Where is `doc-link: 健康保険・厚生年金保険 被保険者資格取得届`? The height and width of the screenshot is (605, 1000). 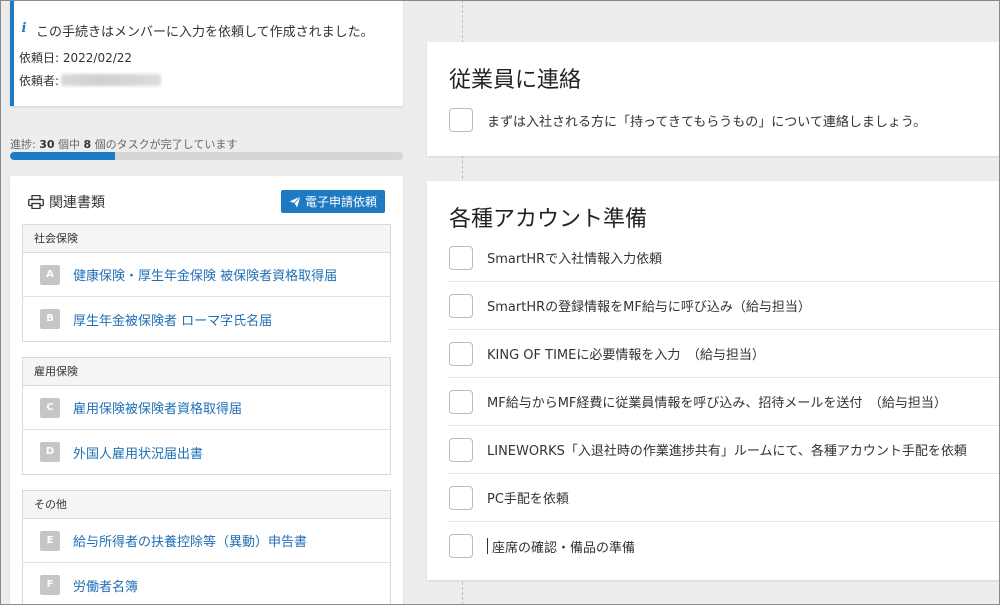 doc-link: 健康保険・厚生年金保険 被保険者資格取得届 is located at coordinates (205, 274).